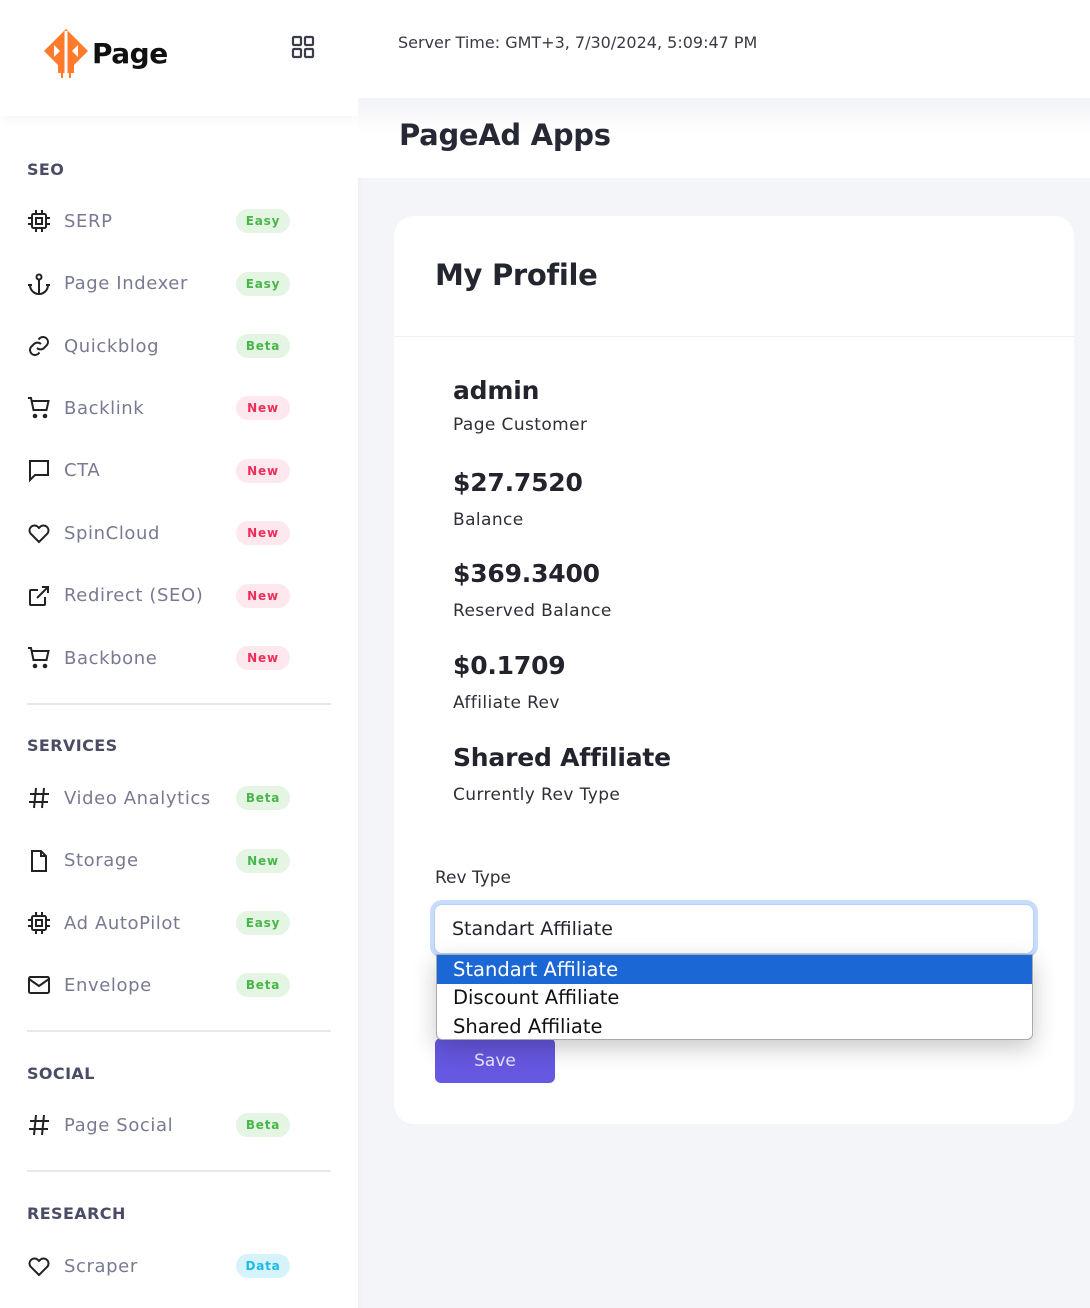 Image resolution: width=1090 pixels, height=1308 pixels. Describe the element at coordinates (263, 1266) in the screenshot. I see `status-badge: Data` at that location.